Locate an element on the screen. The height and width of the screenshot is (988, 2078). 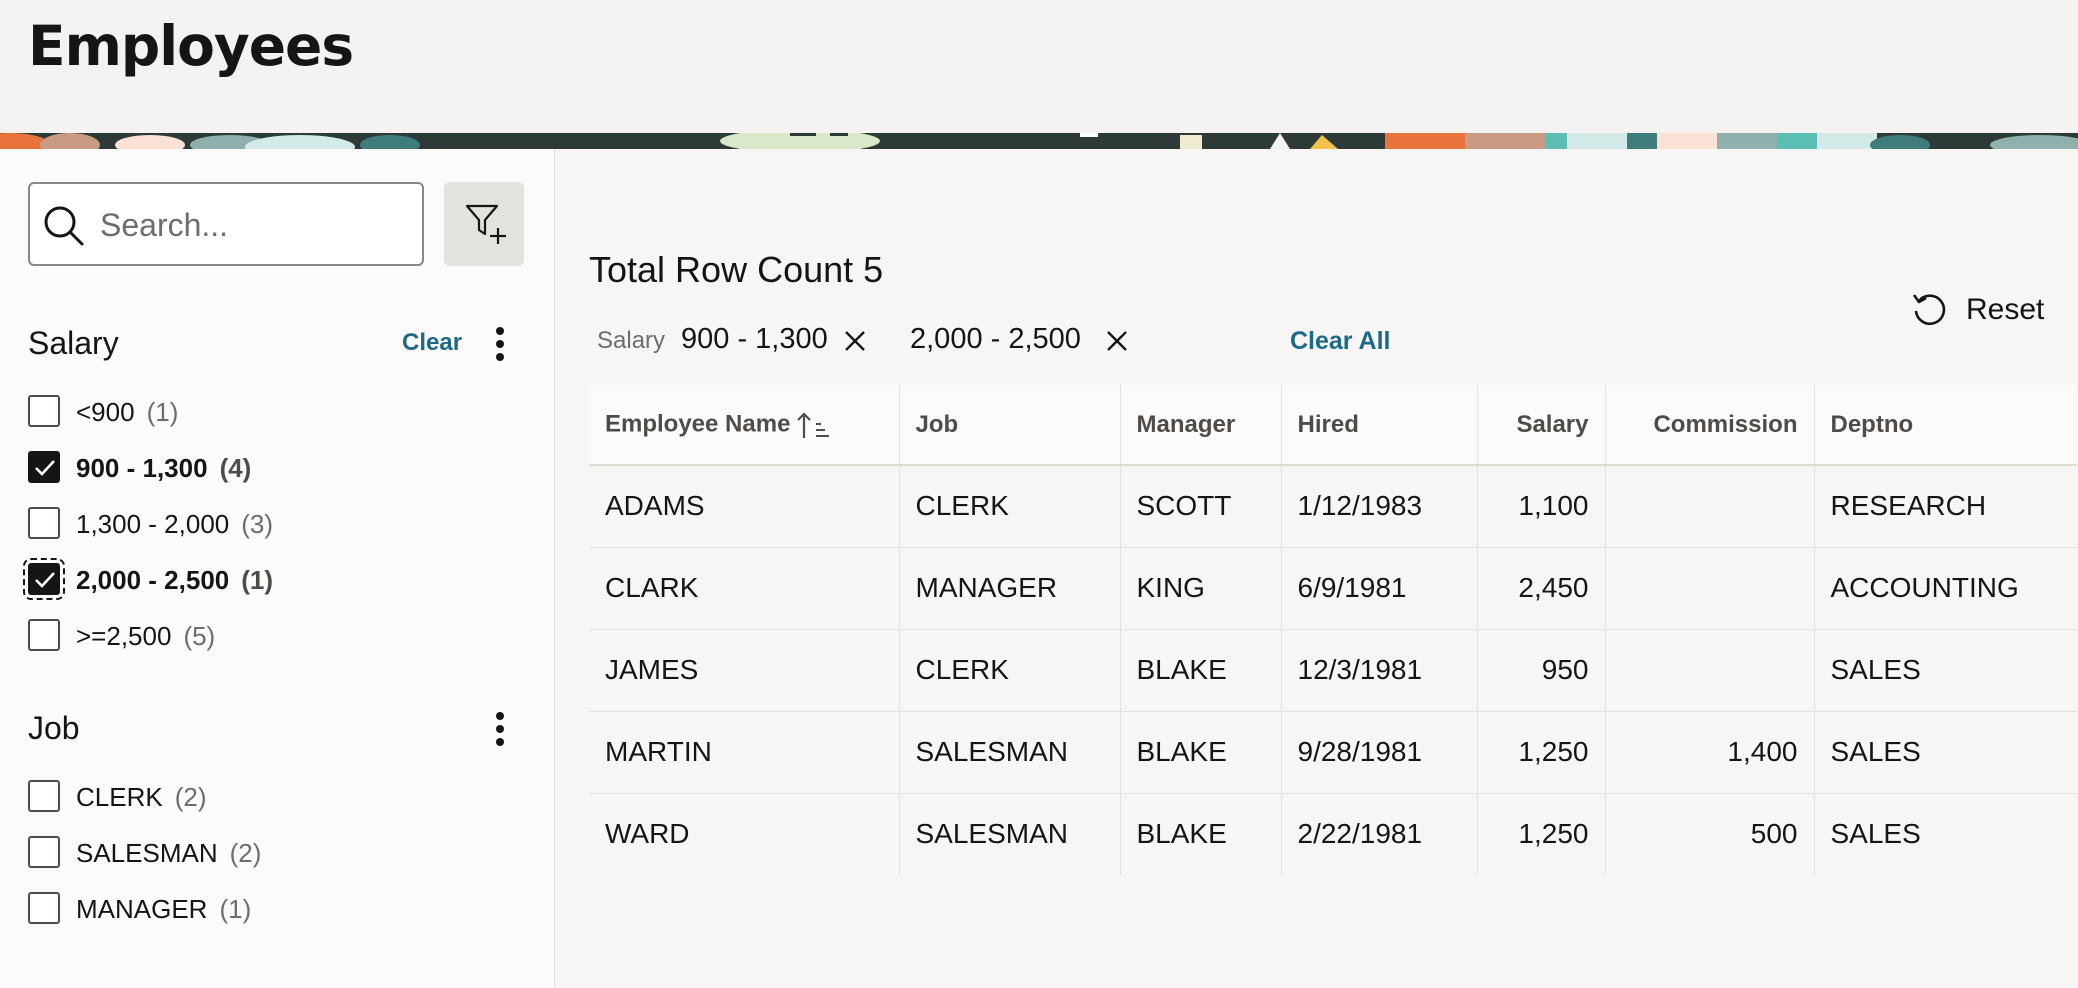
salary-option: <900 (1) is located at coordinates (268, 411).